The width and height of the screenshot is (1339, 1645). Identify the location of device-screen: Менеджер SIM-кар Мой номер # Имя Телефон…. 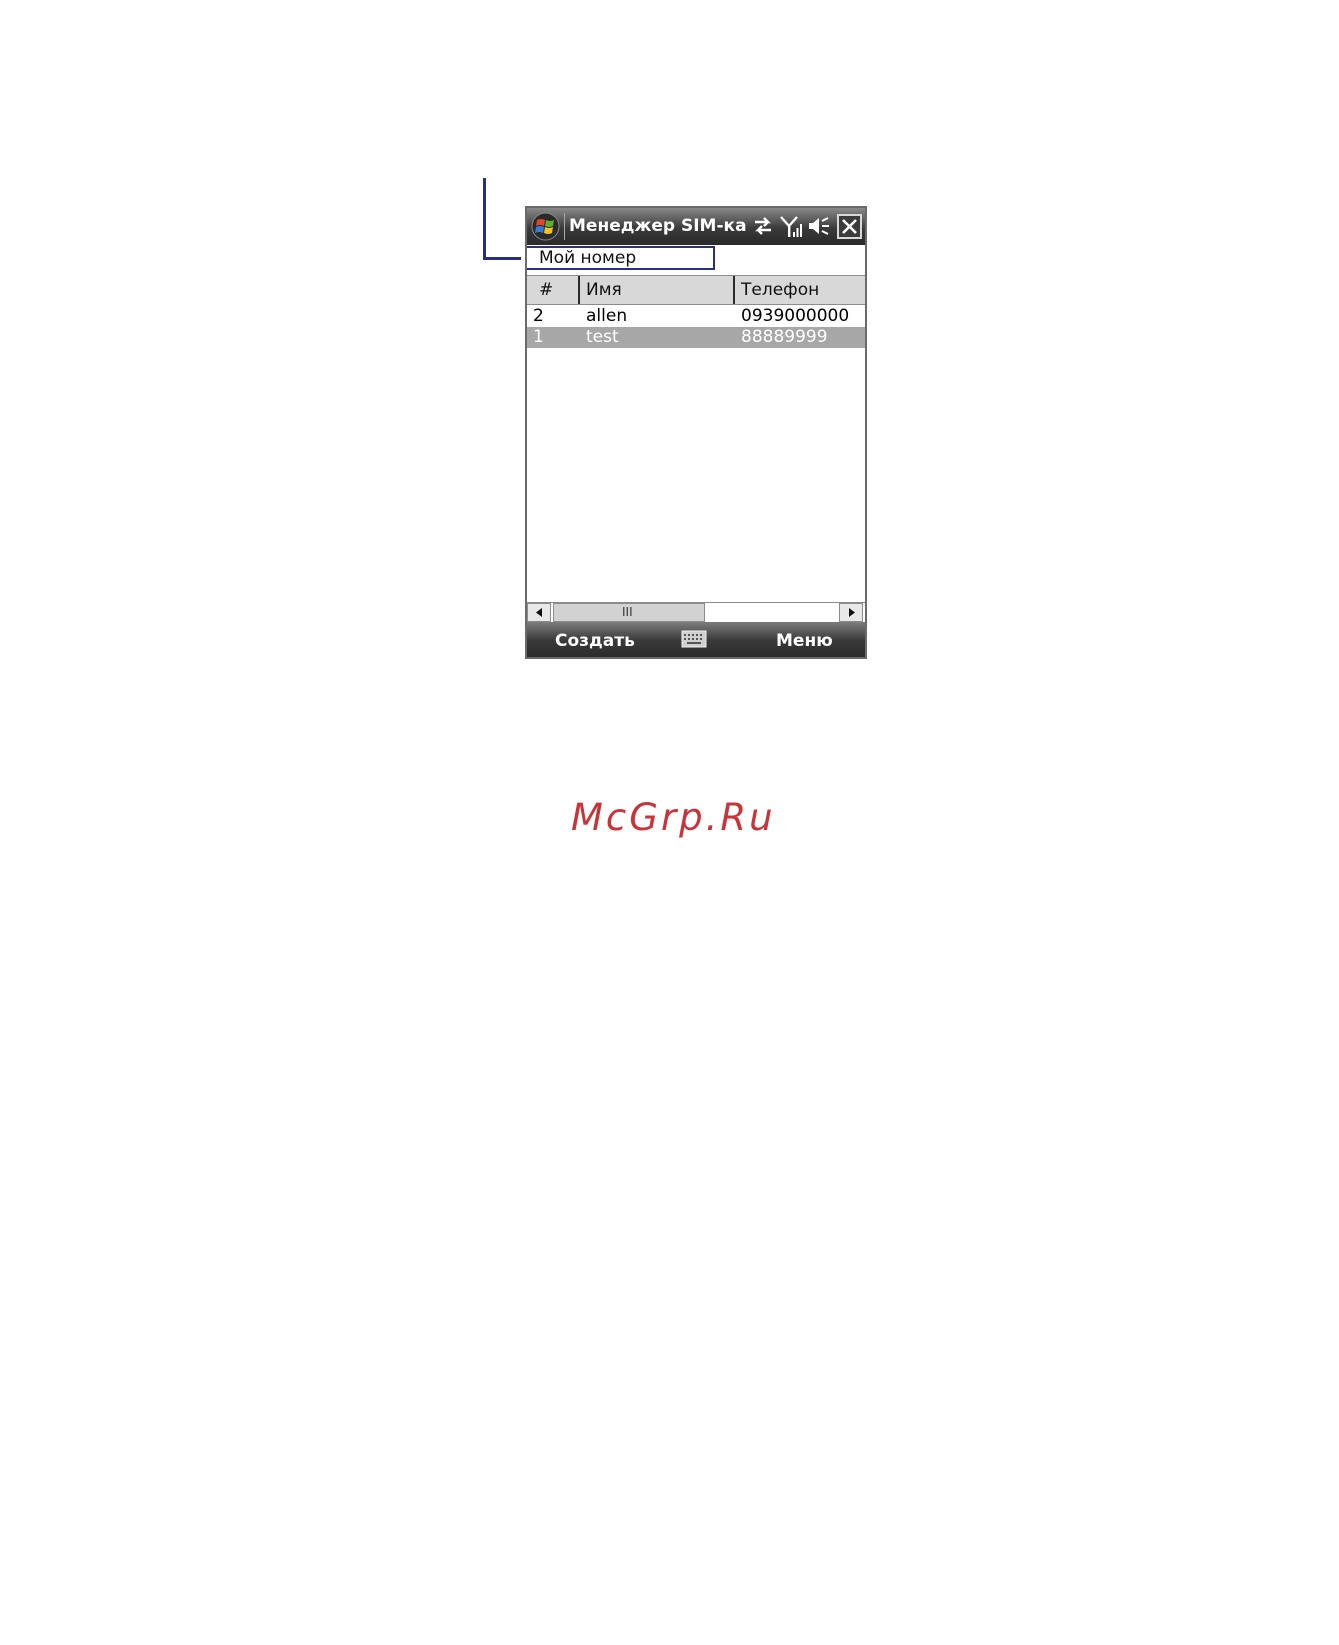
(696, 432).